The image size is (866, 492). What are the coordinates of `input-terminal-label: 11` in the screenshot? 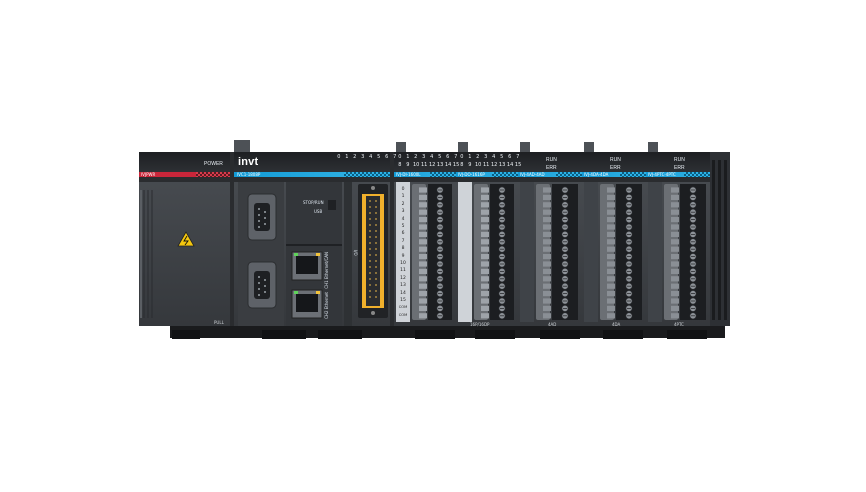 It's located at (403, 271).